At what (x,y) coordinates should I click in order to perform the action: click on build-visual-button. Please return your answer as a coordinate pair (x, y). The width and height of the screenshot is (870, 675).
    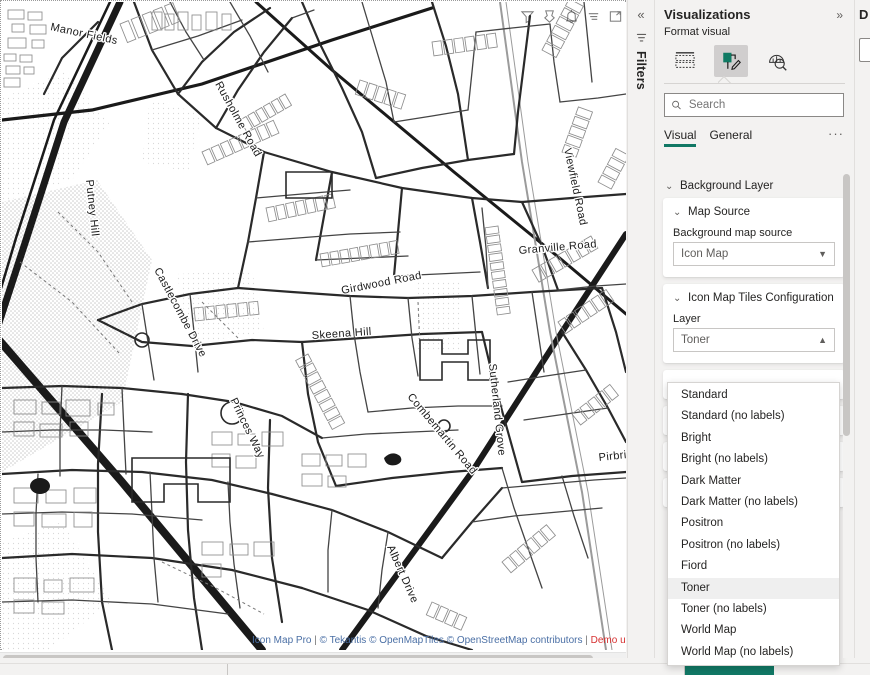
    Looking at the image, I should click on (685, 61).